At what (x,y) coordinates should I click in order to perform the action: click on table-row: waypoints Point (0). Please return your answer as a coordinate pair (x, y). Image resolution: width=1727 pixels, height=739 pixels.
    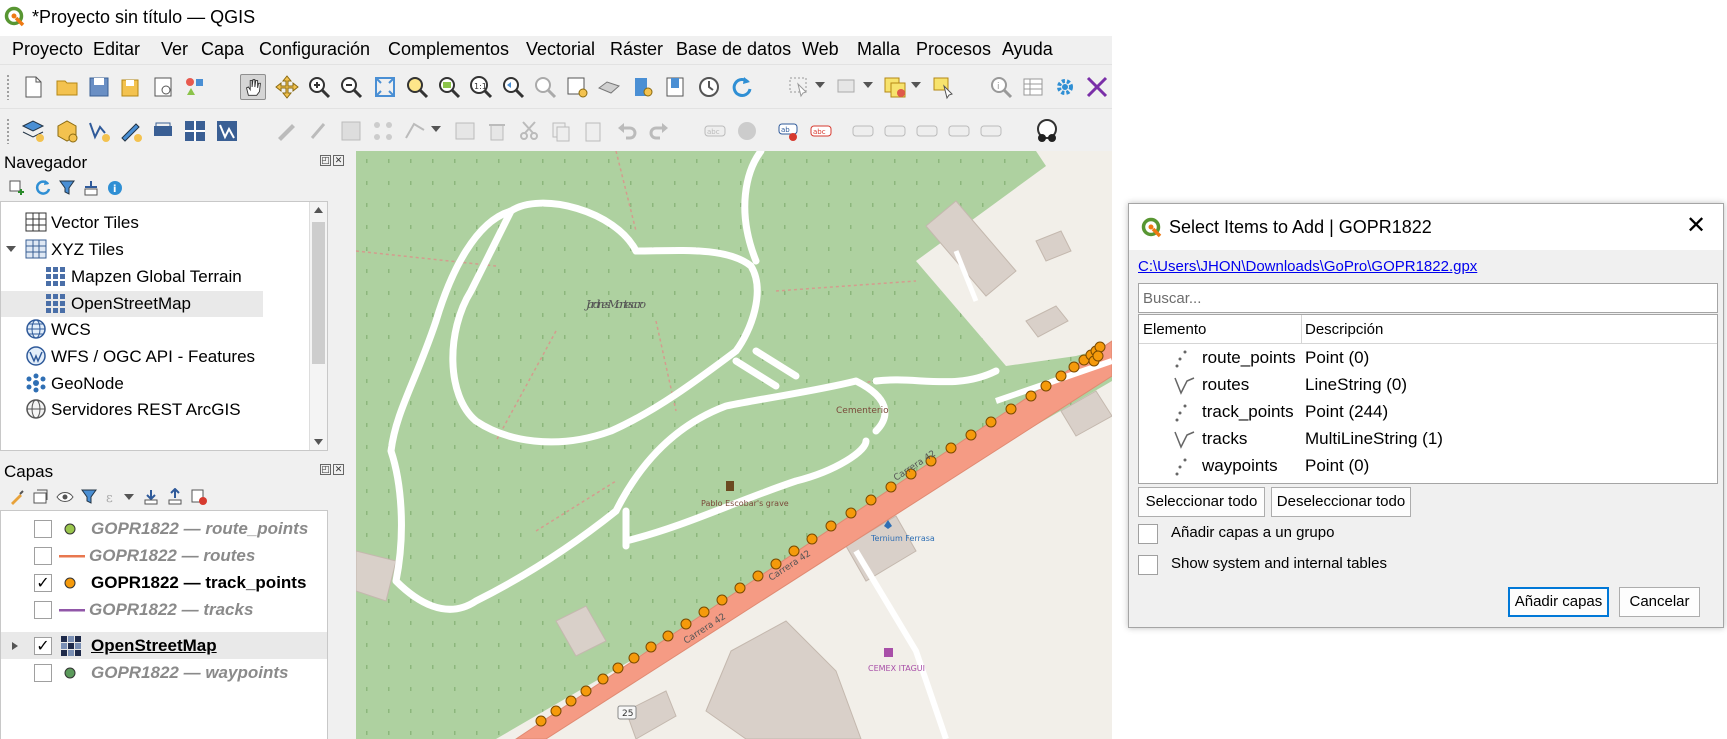
    Looking at the image, I should click on (1428, 465).